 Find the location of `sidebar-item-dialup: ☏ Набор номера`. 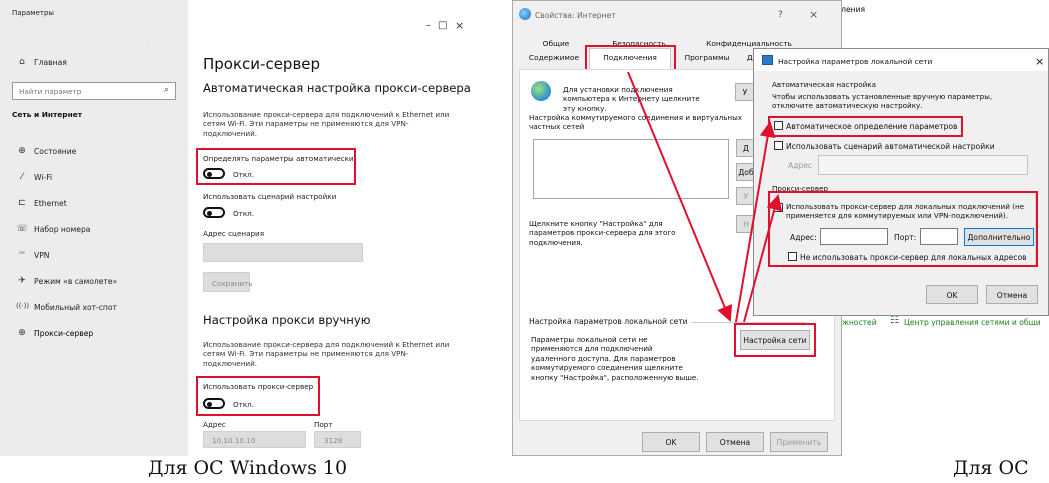

sidebar-item-dialup: ☏ Набор номера is located at coordinates (94, 230).